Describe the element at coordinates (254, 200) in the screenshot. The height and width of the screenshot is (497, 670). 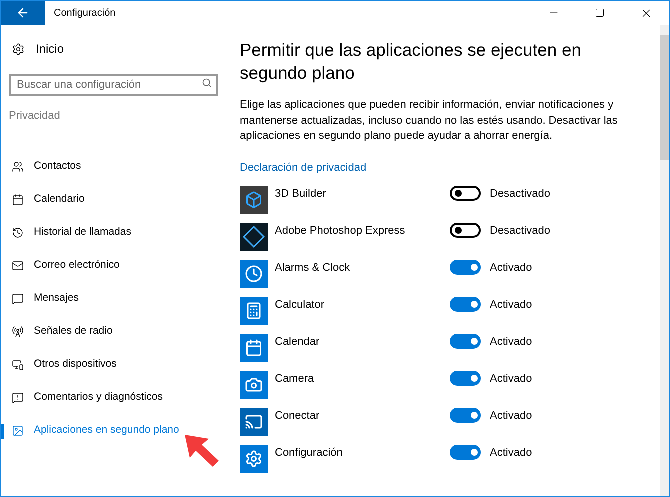
I see `cube-icon` at that location.